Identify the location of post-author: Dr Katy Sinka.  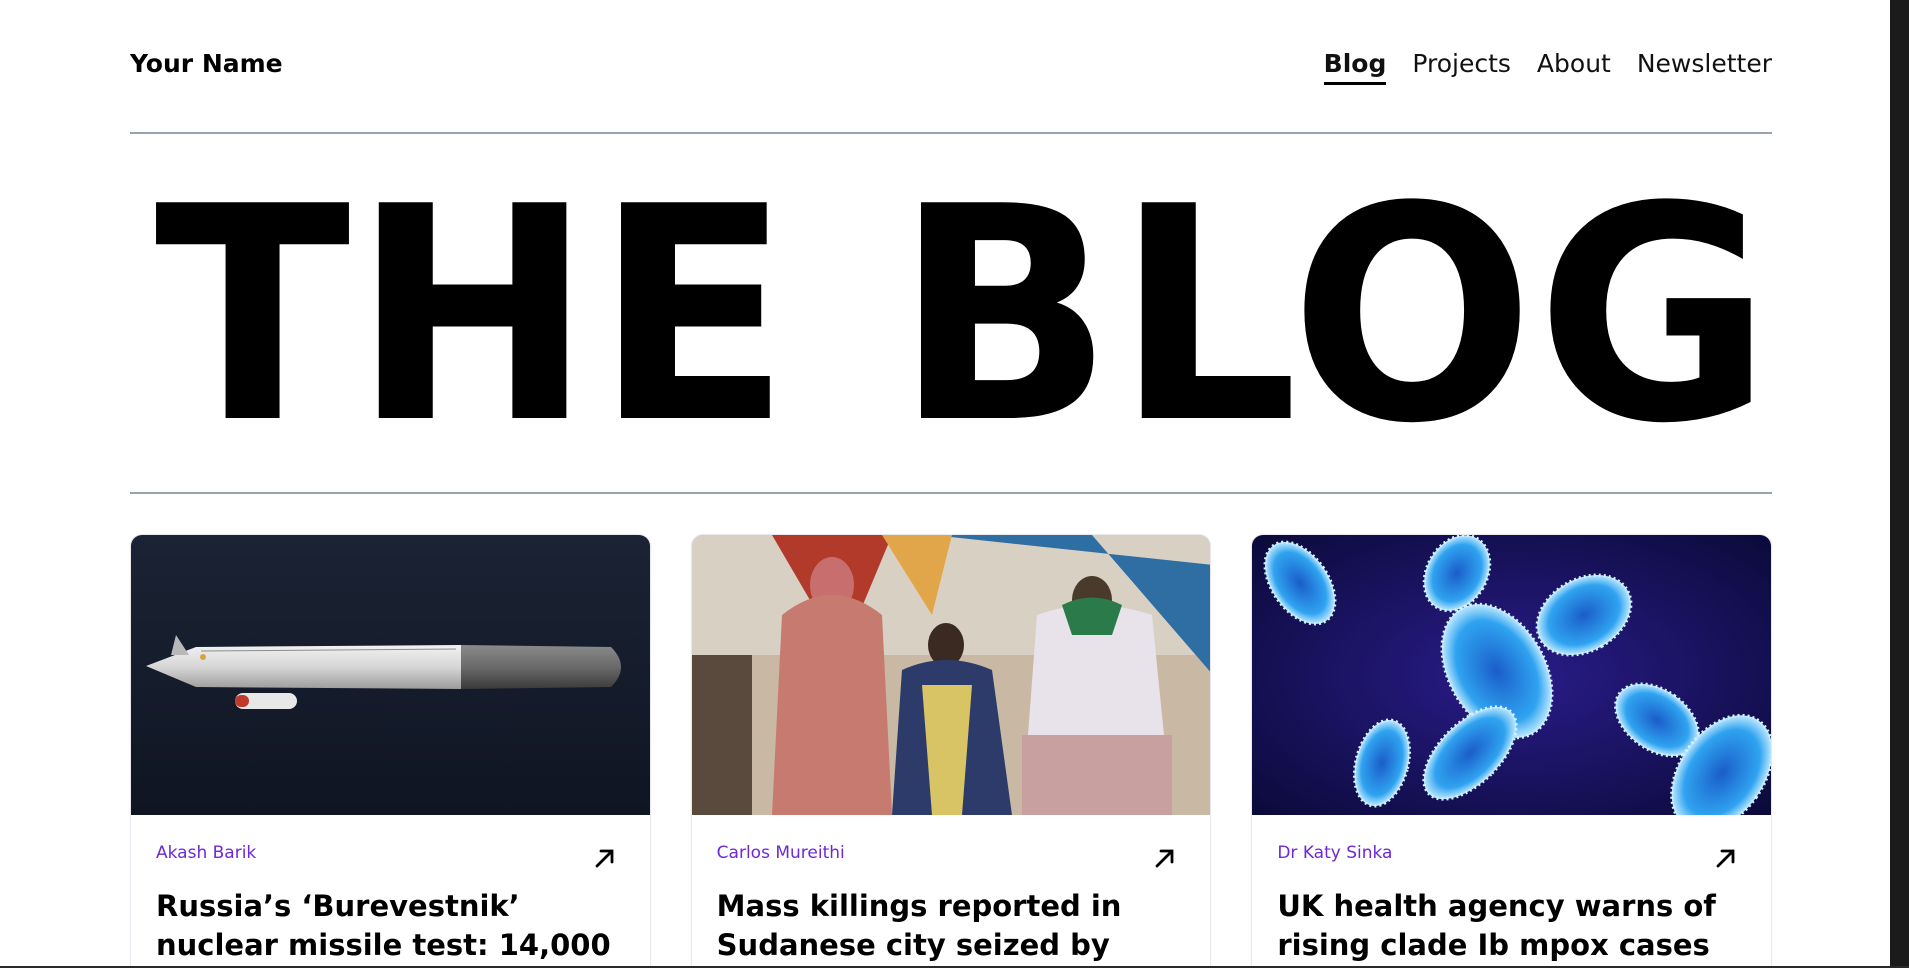
(1334, 853).